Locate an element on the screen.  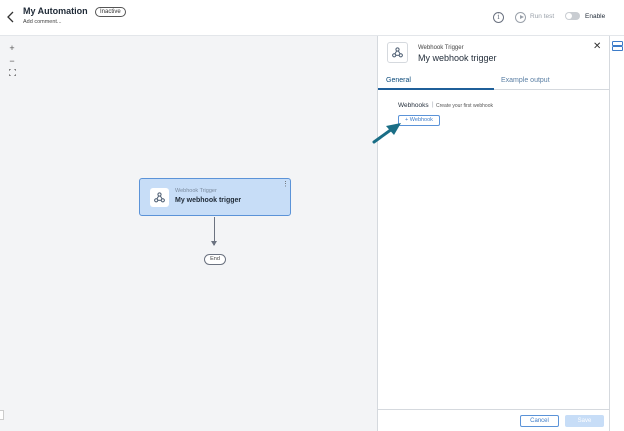
node-type-label: Webhook Trigger is located at coordinates (196, 191).